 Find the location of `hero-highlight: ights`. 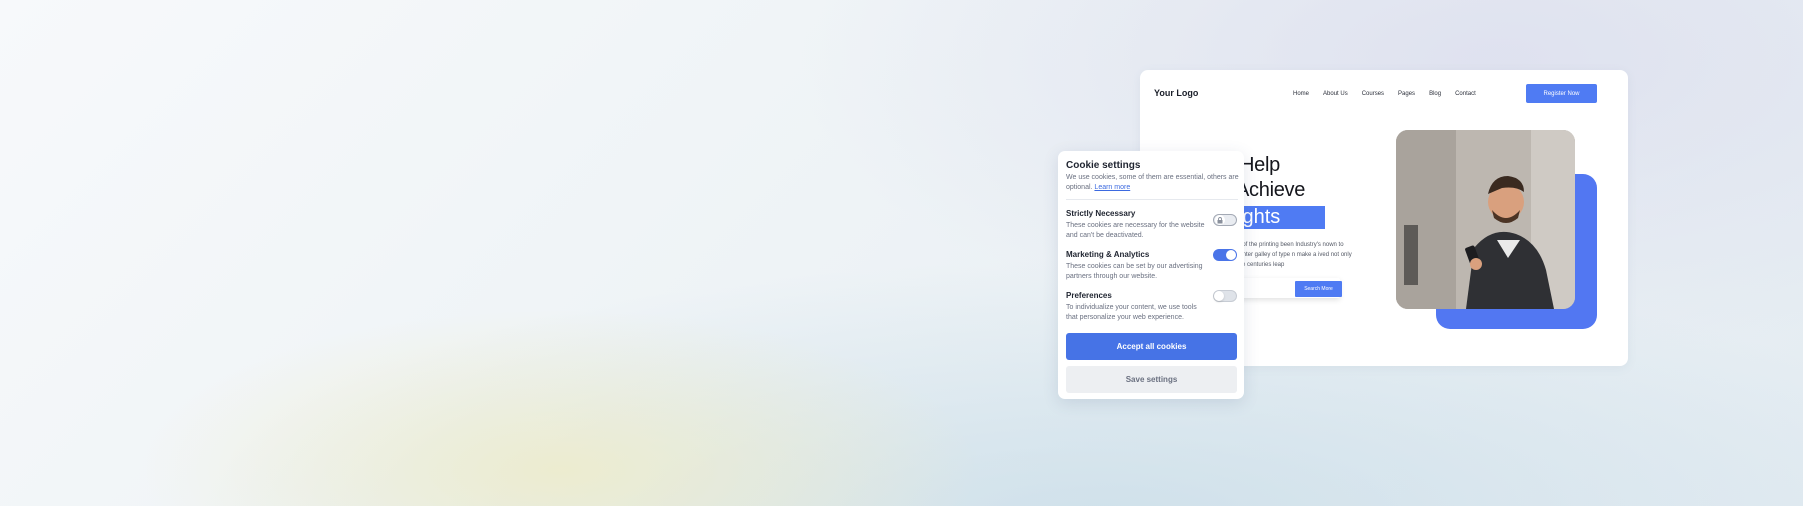

hero-highlight: ights is located at coordinates (1280, 217).